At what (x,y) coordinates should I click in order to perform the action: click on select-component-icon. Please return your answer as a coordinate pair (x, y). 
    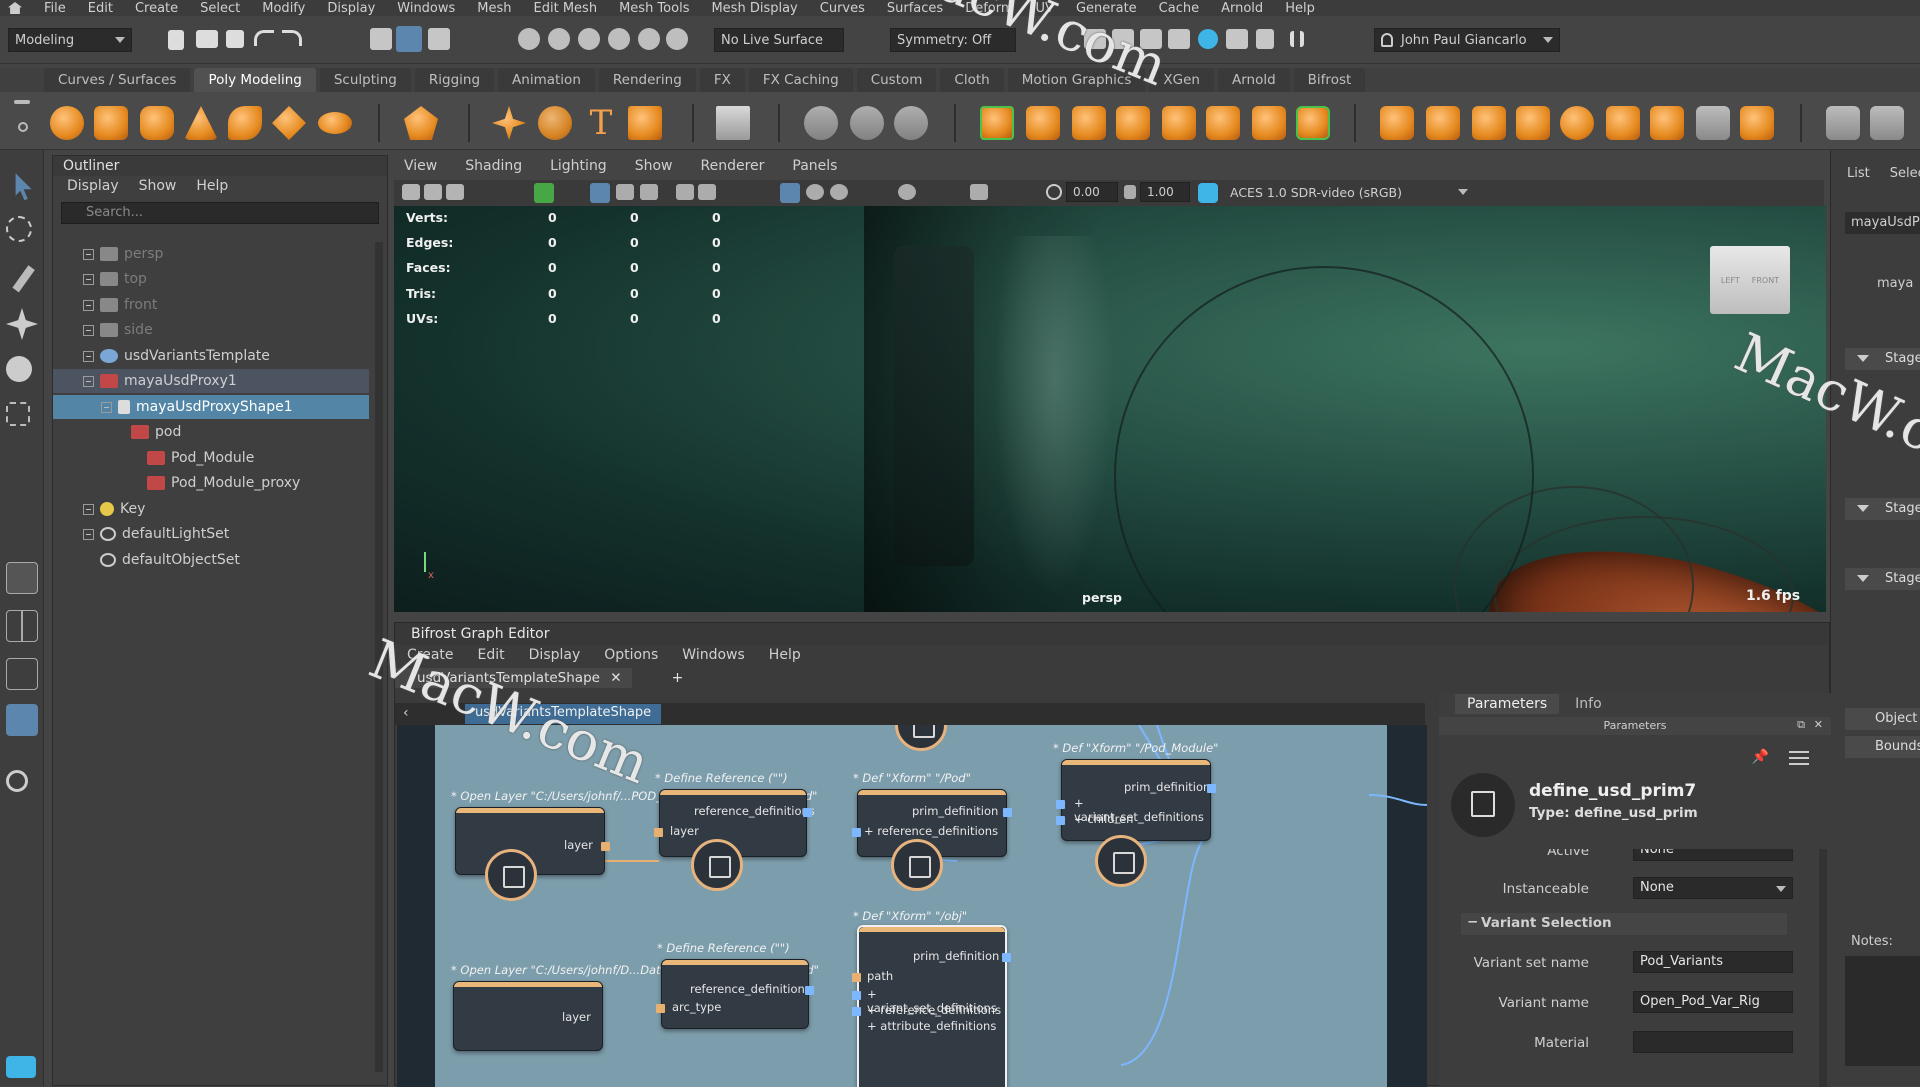
    Looking at the image, I should click on (439, 39).